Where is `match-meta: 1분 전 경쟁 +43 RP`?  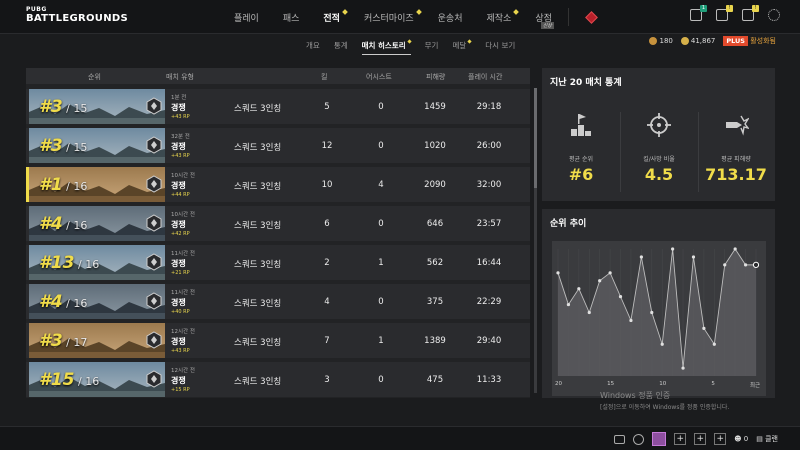
match-meta: 1분 전 경쟁 +43 RP is located at coordinates (180, 107).